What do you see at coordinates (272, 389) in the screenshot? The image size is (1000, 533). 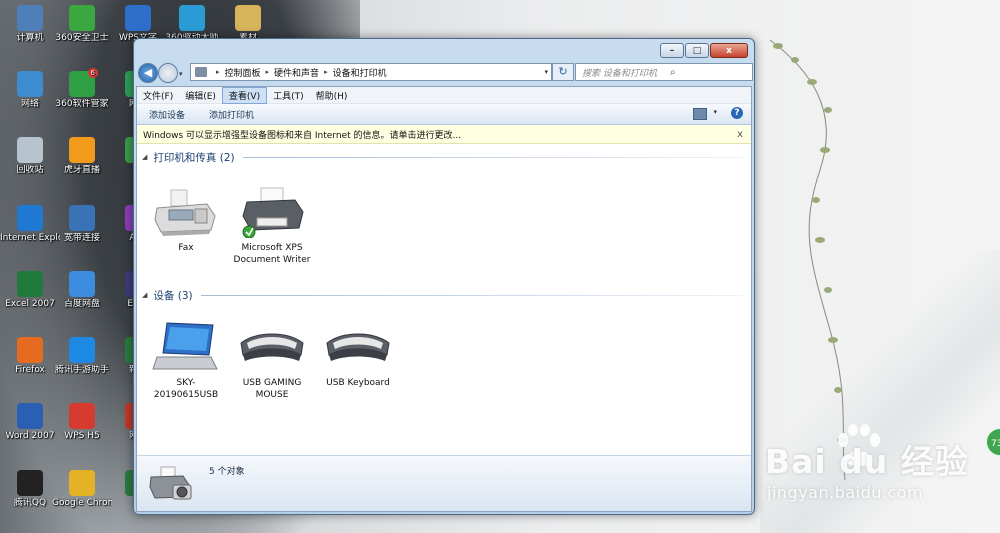 I see `device-label: USB GAMING MOUSE` at bounding box center [272, 389].